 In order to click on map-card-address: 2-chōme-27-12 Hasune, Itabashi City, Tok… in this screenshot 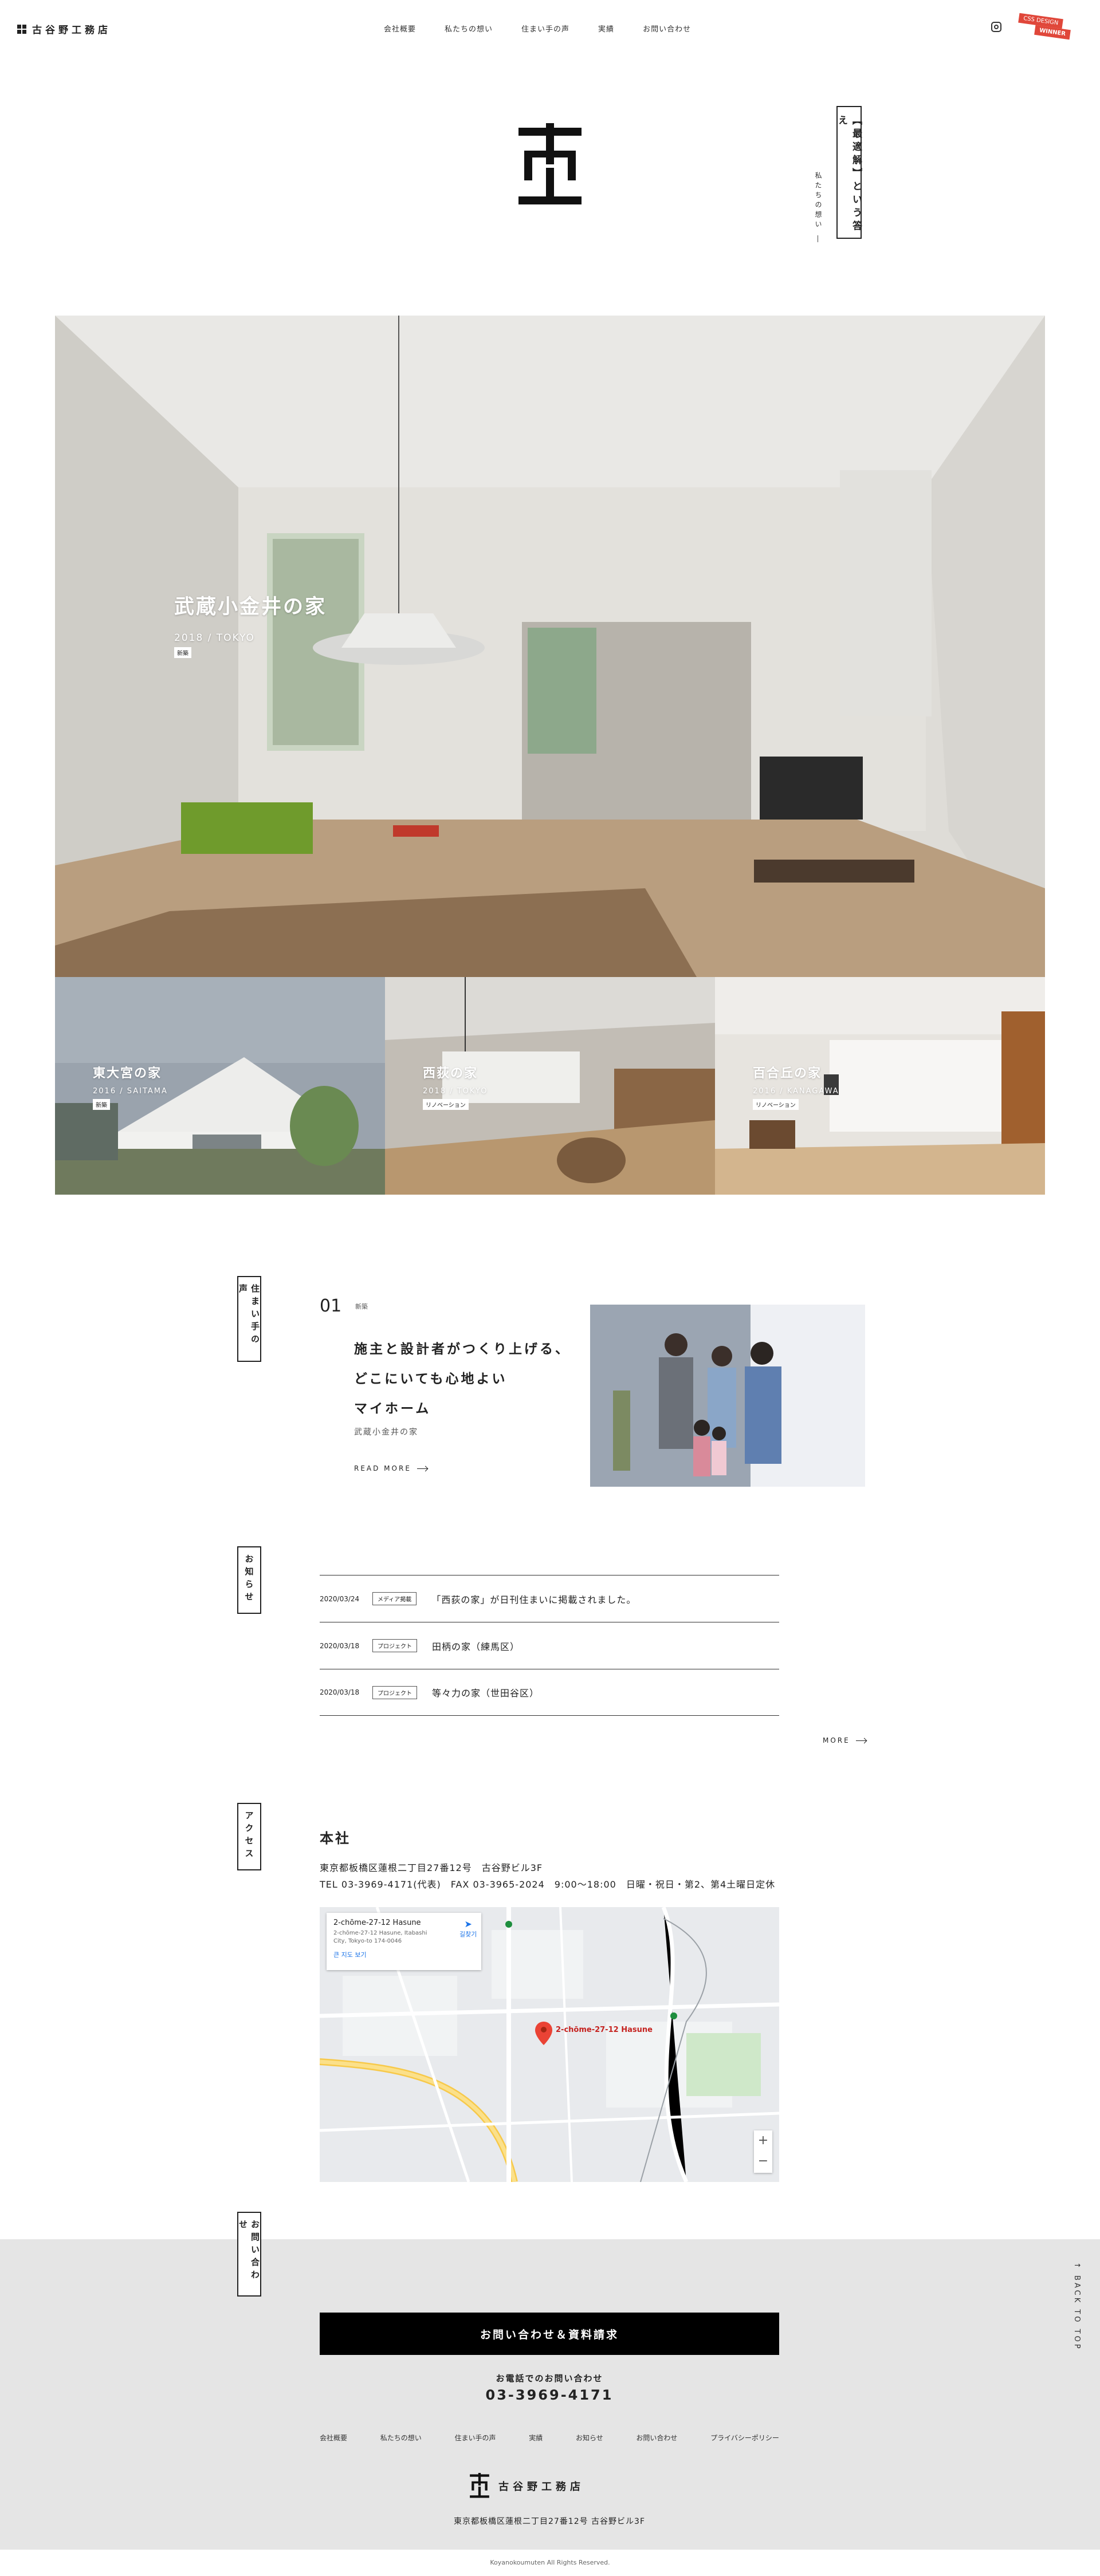, I will do `click(380, 1937)`.